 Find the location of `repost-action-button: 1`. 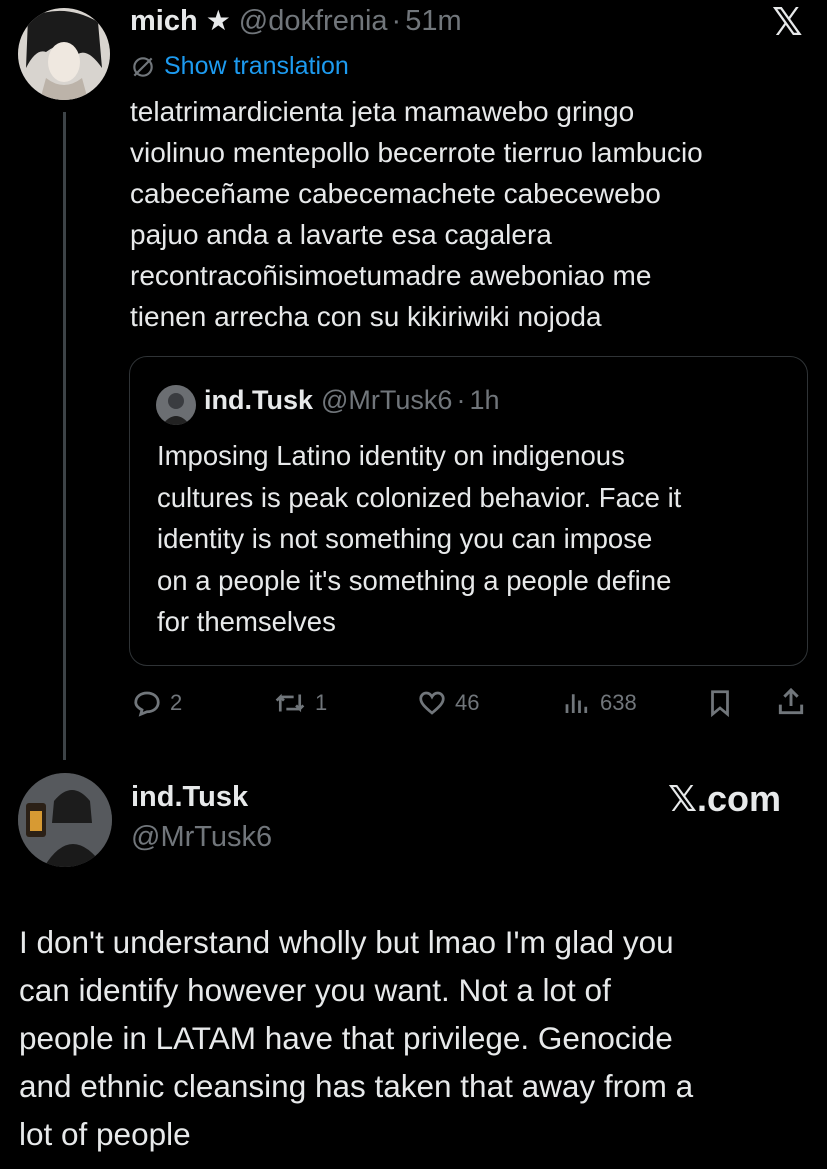

repost-action-button: 1 is located at coordinates (300, 703).